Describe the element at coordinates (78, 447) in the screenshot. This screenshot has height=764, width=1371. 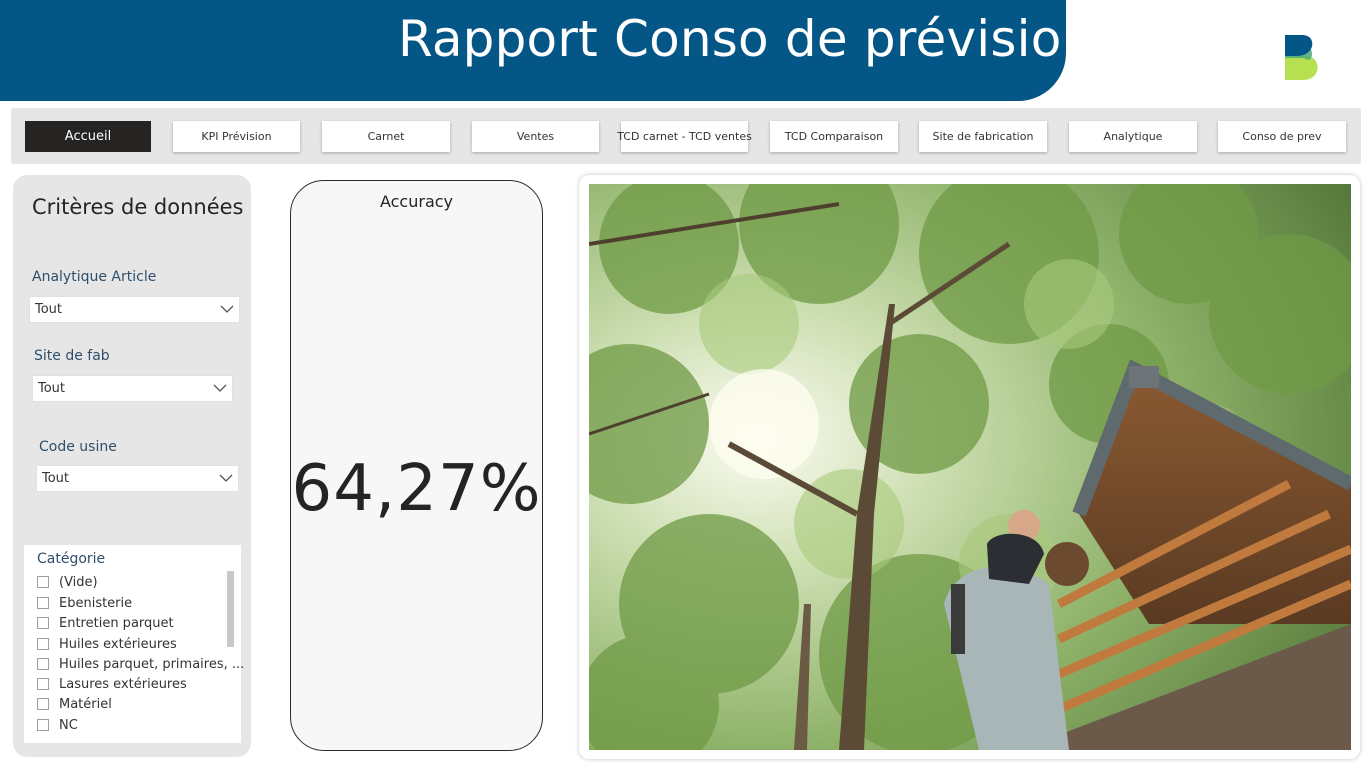
I see `code-usine-label: Code usine` at that location.